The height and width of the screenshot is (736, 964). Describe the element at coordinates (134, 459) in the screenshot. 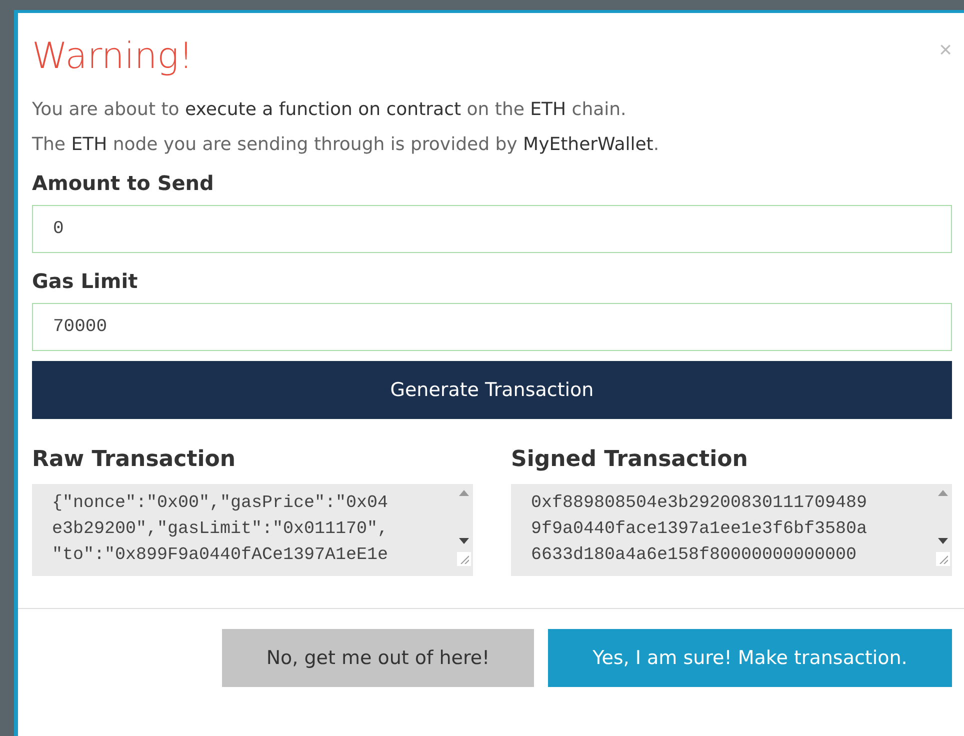

I see `transaction-label: Raw Transaction` at that location.